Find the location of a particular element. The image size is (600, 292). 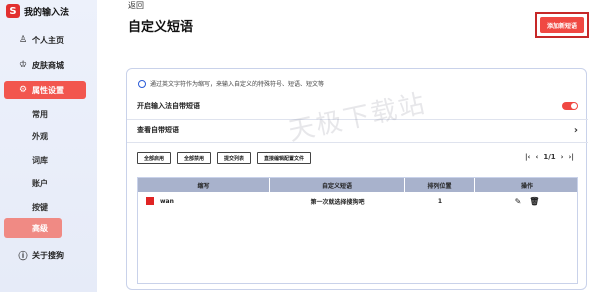

add-phrase-button: 添加新短语 is located at coordinates (562, 25).